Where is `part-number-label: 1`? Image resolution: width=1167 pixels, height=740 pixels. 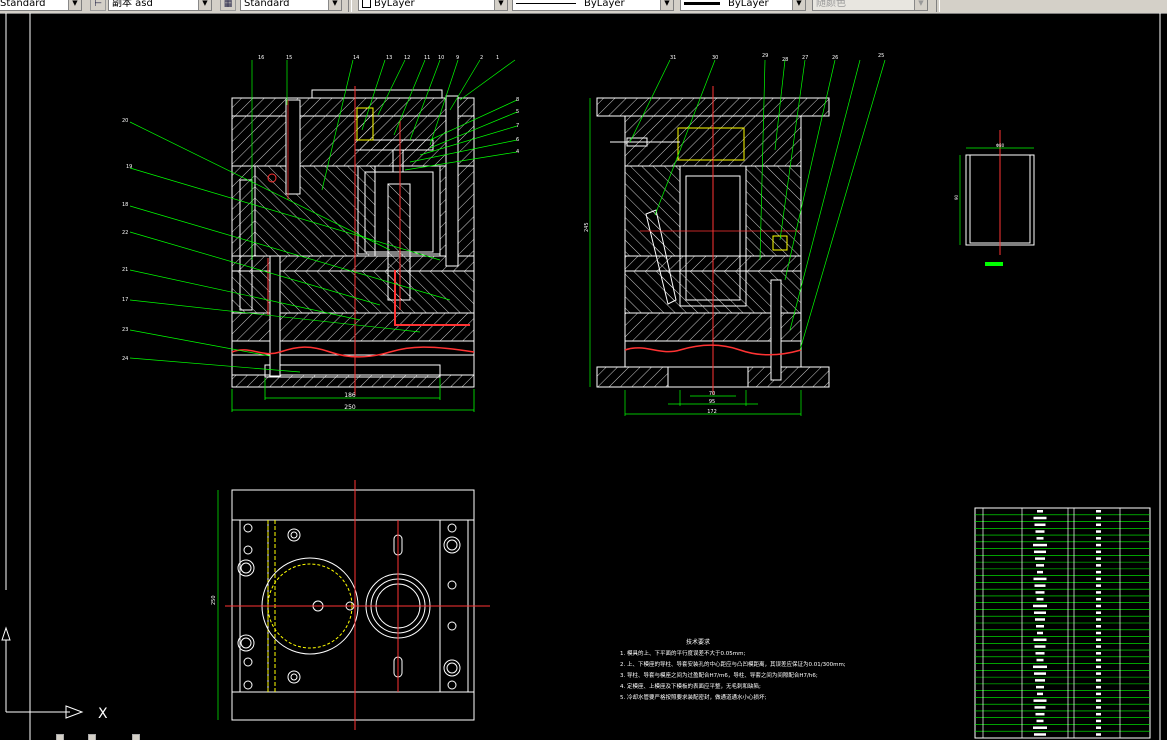 part-number-label: 1 is located at coordinates (497, 58).